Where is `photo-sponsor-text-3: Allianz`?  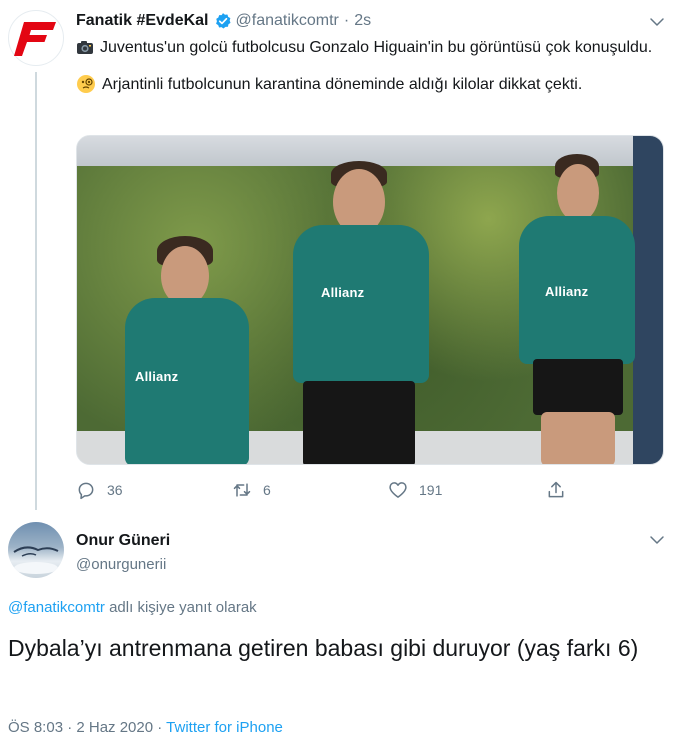 photo-sponsor-text-3: Allianz is located at coordinates (567, 291).